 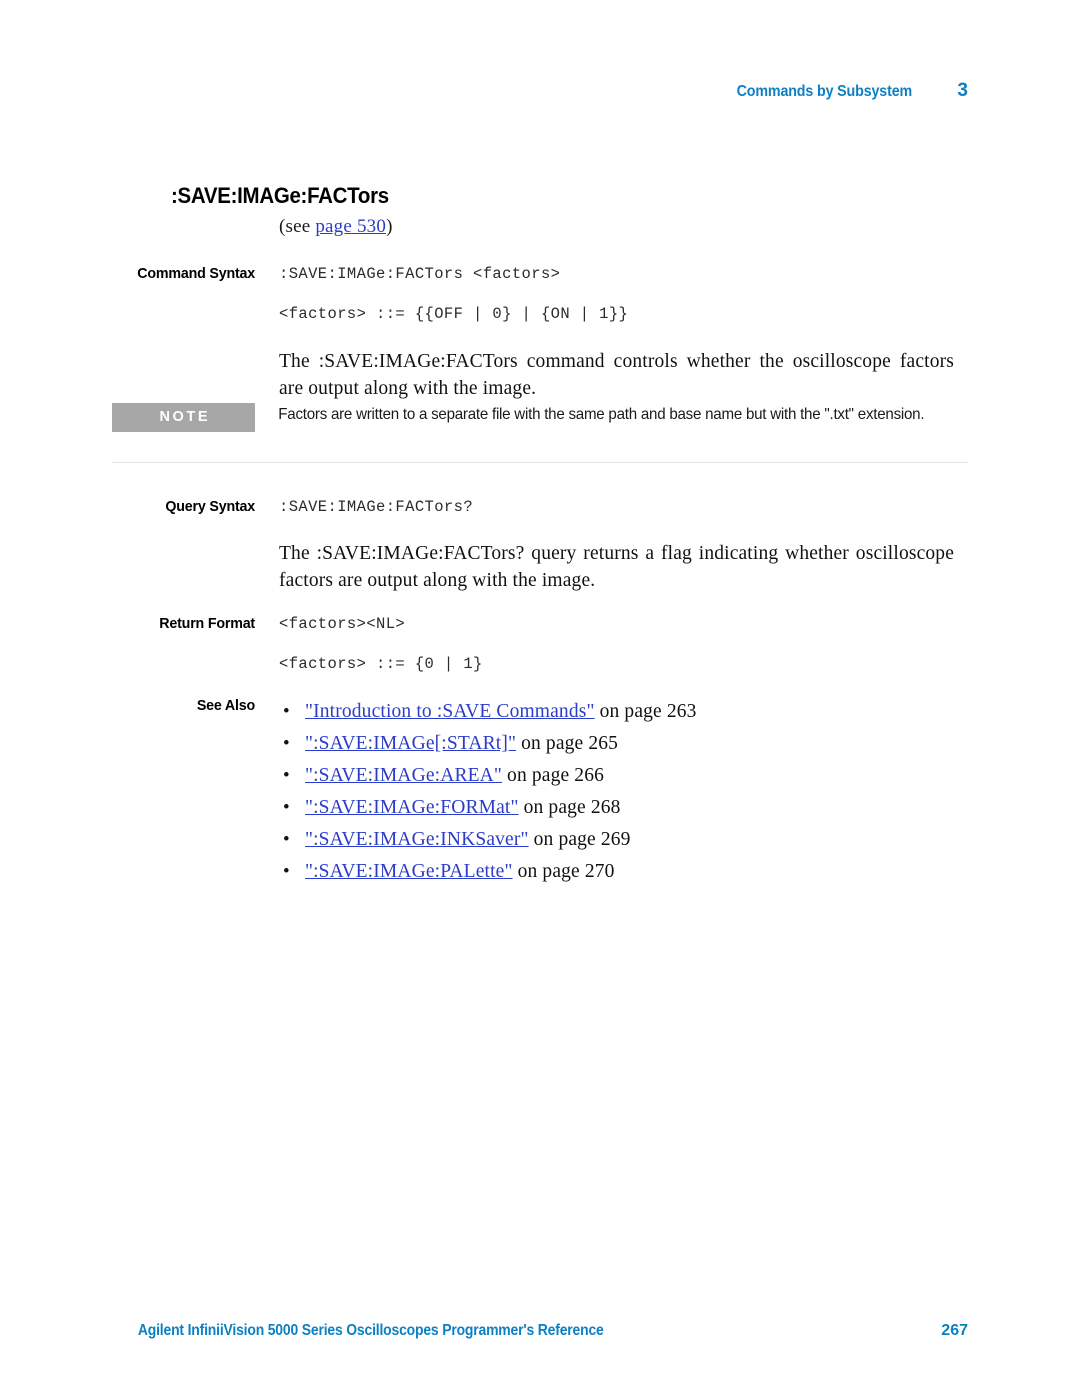 I want to click on see-also-page-ref: on page 266, so click(x=553, y=775).